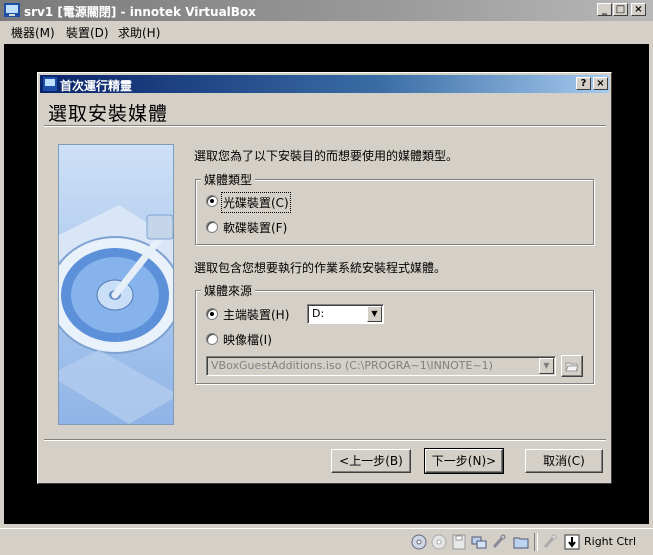 The height and width of the screenshot is (555, 653). Describe the element at coordinates (212, 339) in the screenshot. I see `image-file-radio` at that location.